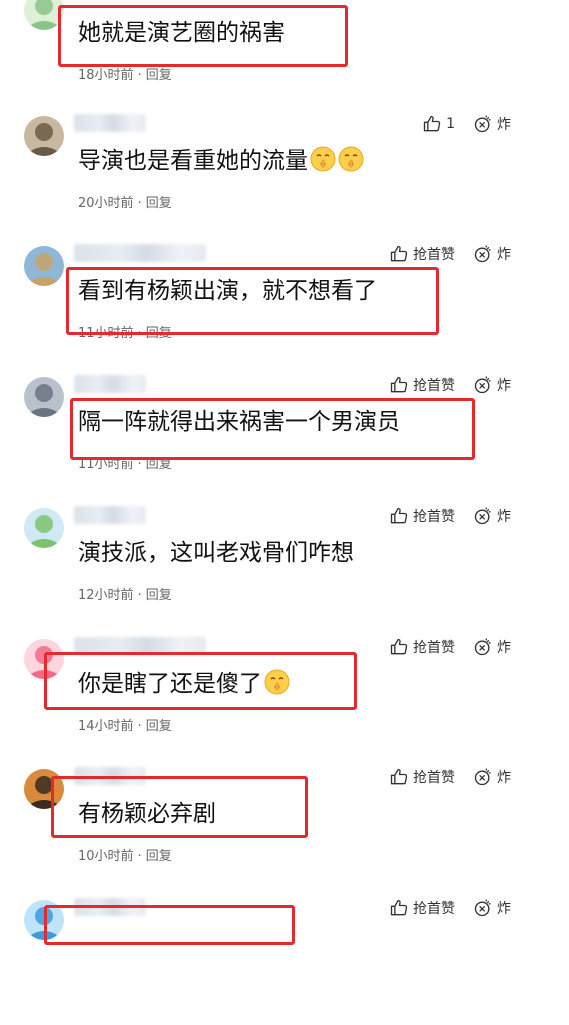 The image size is (569, 1025). Describe the element at coordinates (106, 726) in the screenshot. I see `comment-time: 14小时前` at that location.